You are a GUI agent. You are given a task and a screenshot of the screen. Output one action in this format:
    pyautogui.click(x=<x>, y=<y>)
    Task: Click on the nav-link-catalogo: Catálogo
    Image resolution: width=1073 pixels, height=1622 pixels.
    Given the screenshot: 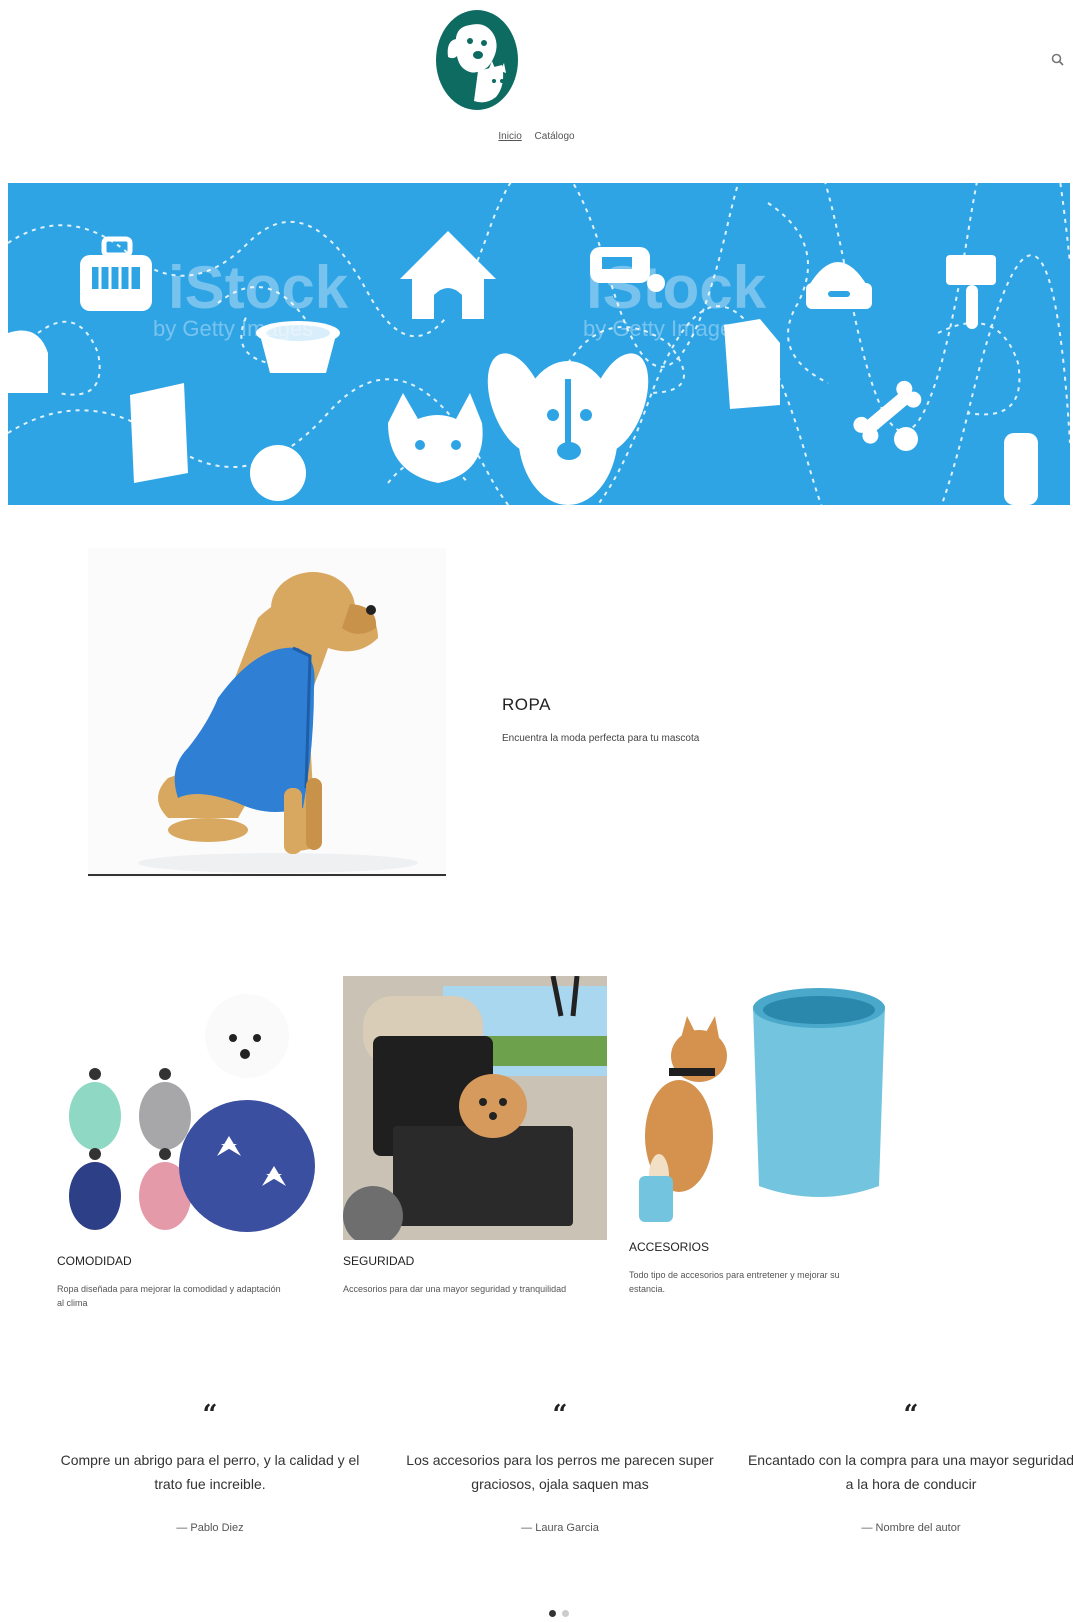 What is the action you would take?
    pyautogui.click(x=555, y=136)
    